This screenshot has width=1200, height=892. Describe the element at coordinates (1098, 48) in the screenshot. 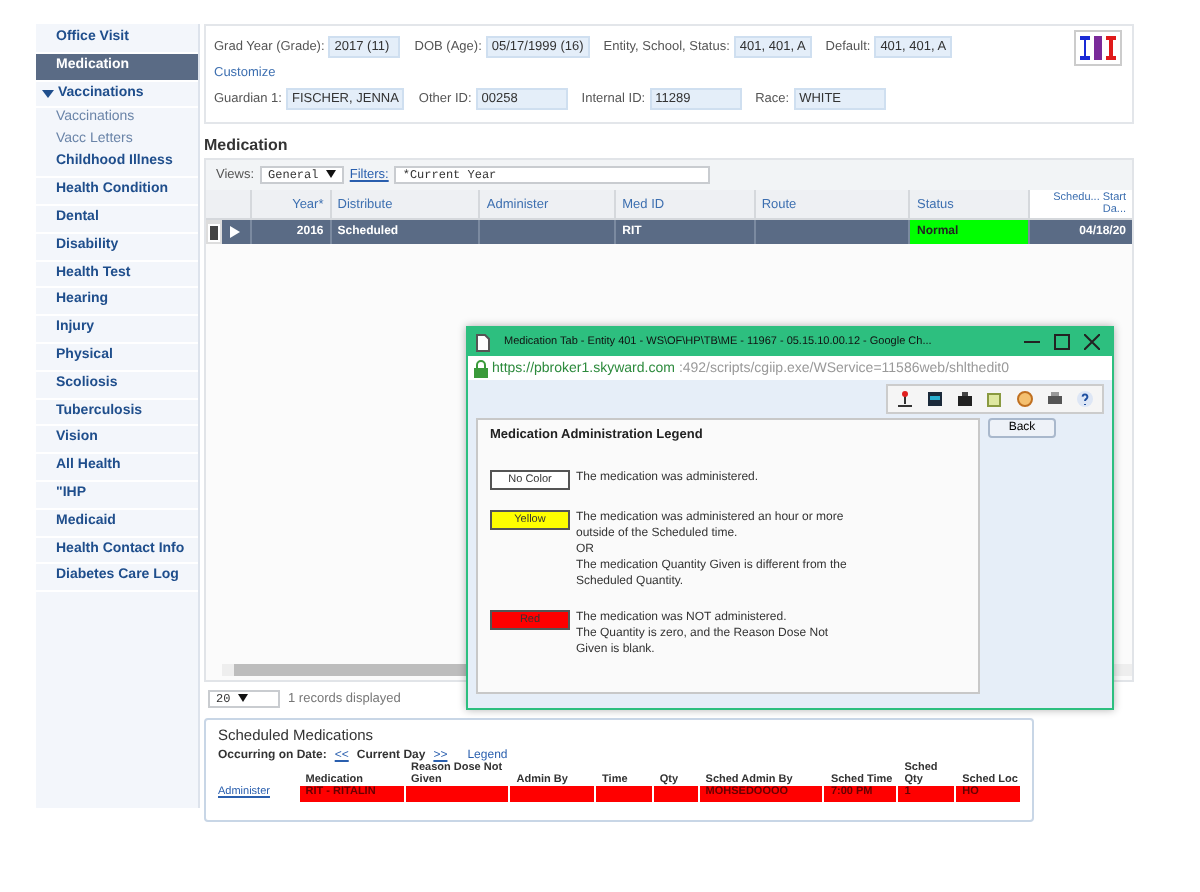

I see `logo-icon` at that location.